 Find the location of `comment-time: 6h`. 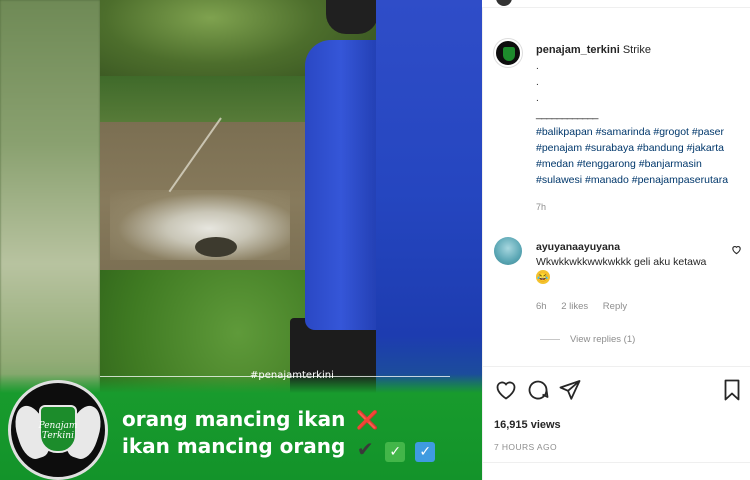

comment-time: 6h is located at coordinates (541, 306).